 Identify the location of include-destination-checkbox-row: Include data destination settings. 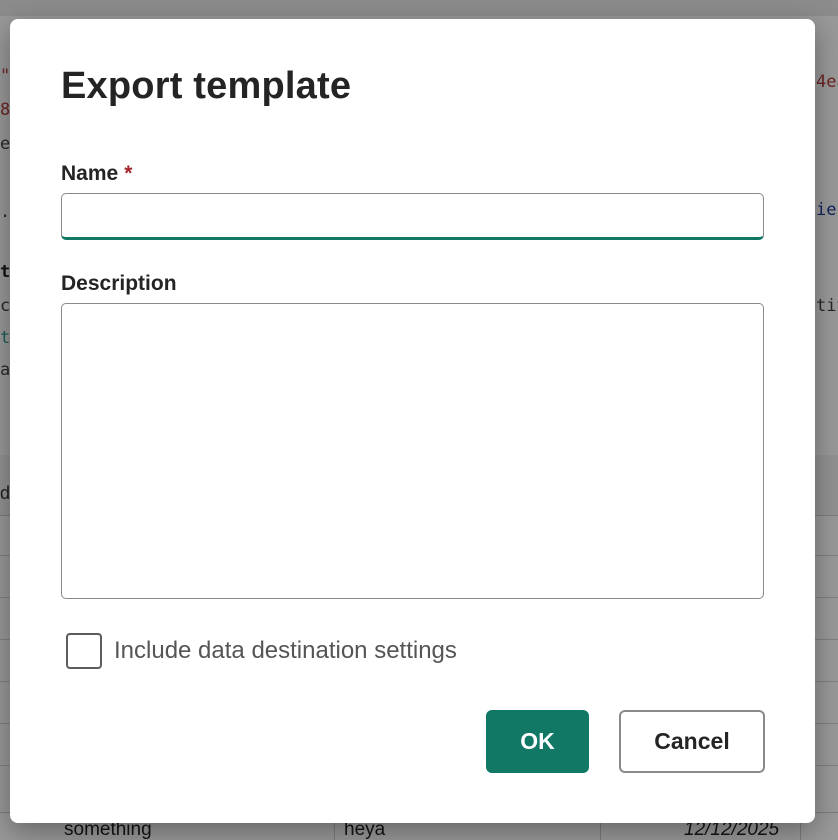
(261, 651).